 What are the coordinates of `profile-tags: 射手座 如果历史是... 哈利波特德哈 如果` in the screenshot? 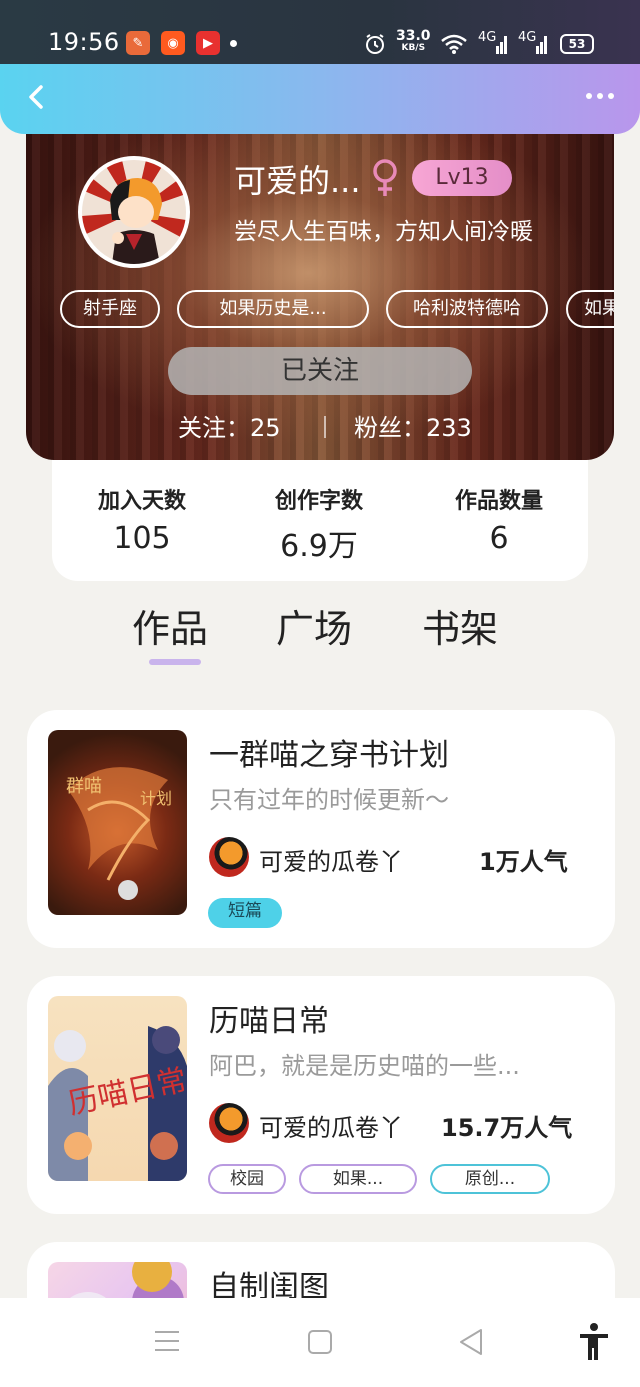 It's located at (337, 309).